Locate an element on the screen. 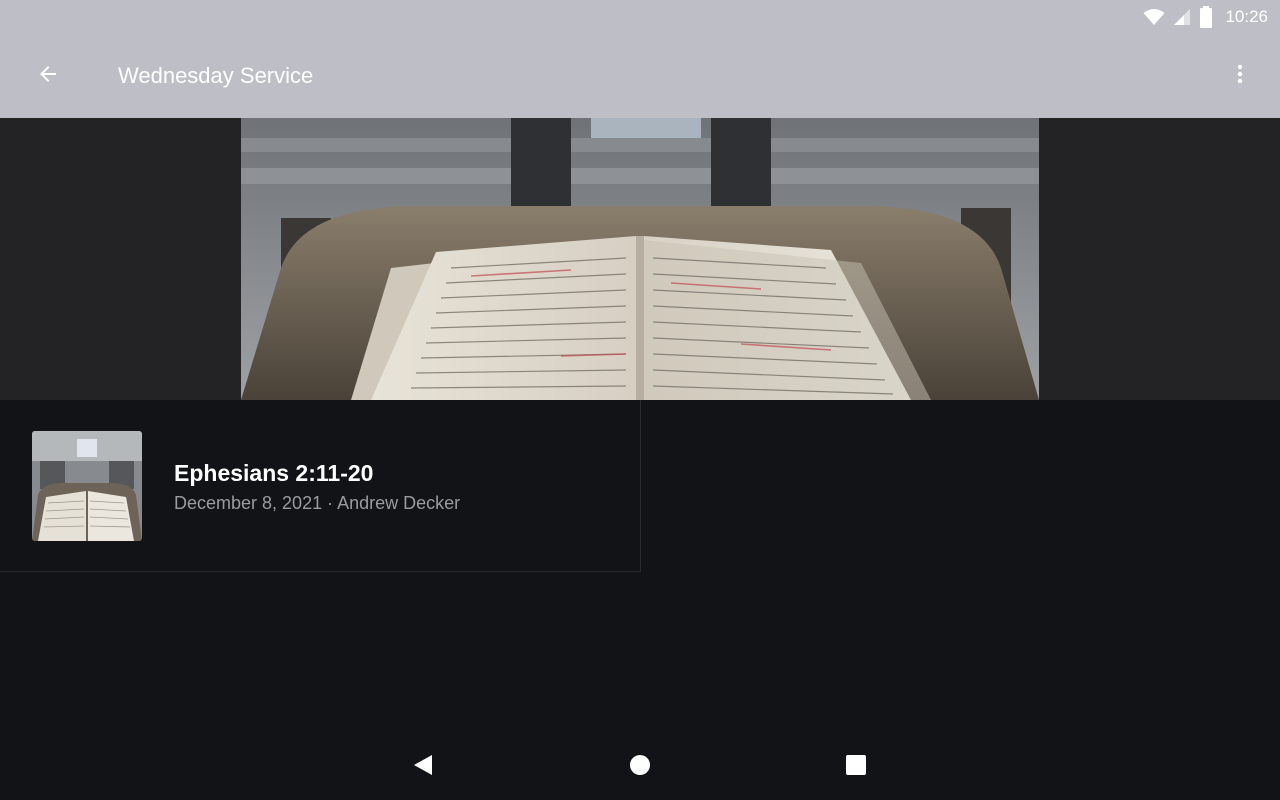 Image resolution: width=1280 pixels, height=800 pixels. sermon-speaker: Andrew Decker is located at coordinates (399, 503).